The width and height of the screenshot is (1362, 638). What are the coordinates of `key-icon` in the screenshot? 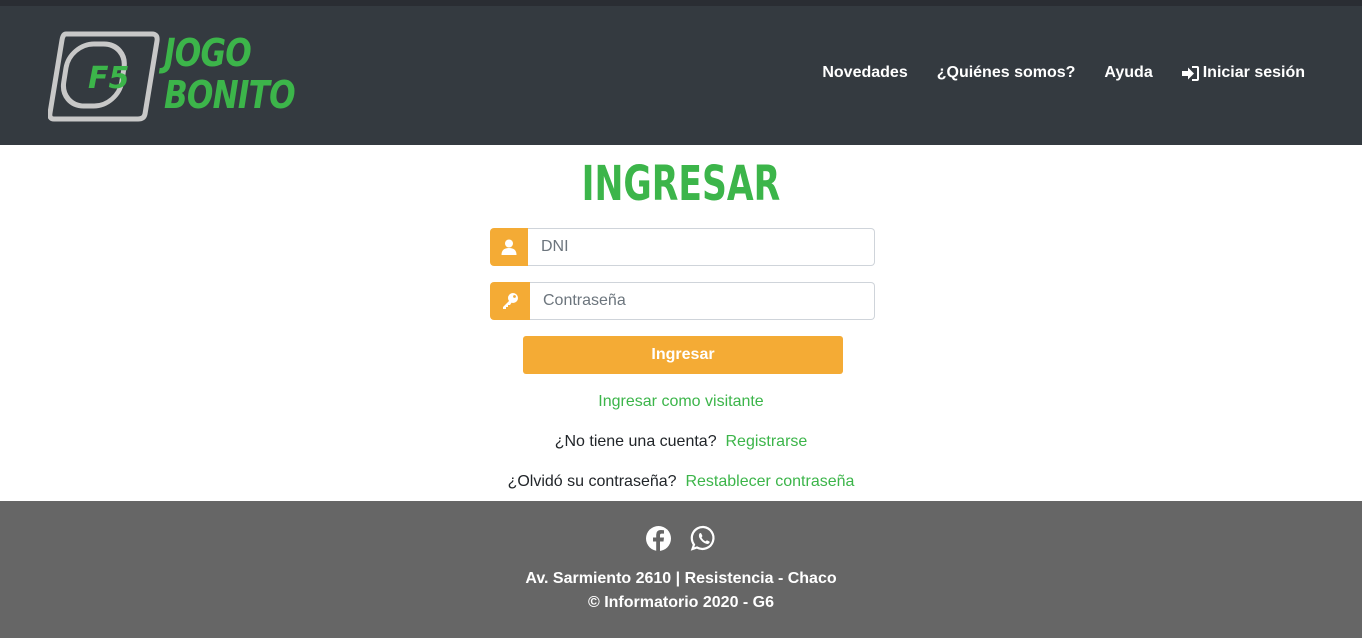 It's located at (510, 301).